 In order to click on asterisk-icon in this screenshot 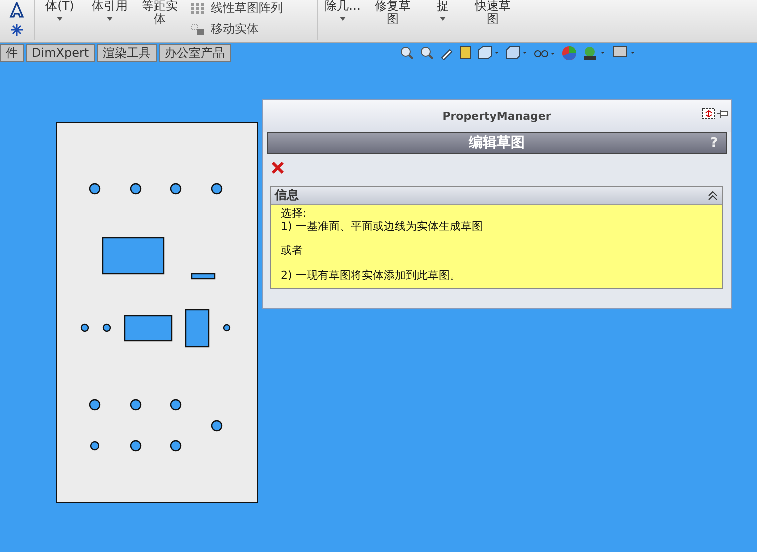, I will do `click(17, 30)`.